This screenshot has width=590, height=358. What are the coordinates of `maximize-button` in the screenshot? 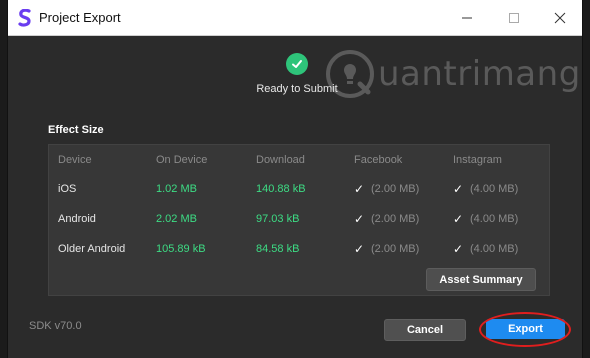 It's located at (514, 17).